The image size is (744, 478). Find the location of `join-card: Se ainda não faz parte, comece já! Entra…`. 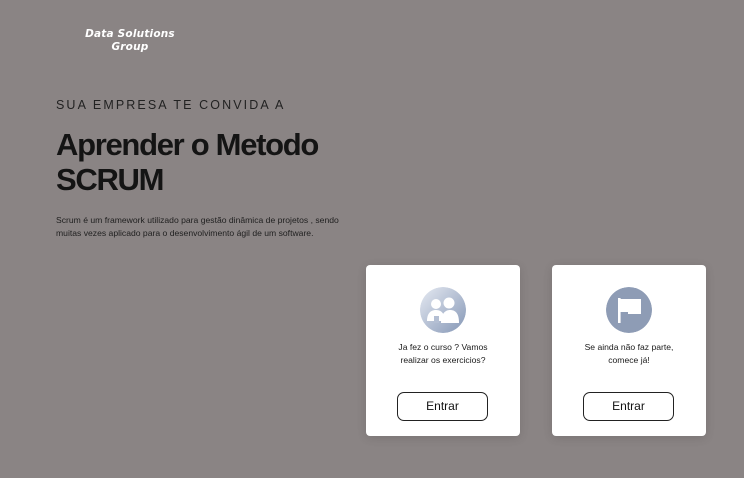

join-card: Se ainda não faz parte, comece já! Entra… is located at coordinates (629, 350).